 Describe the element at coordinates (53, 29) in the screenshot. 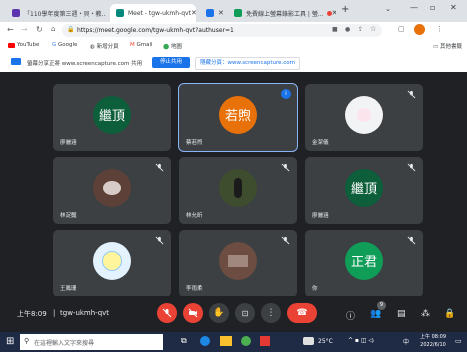

I see `home-icon: ⌂` at that location.